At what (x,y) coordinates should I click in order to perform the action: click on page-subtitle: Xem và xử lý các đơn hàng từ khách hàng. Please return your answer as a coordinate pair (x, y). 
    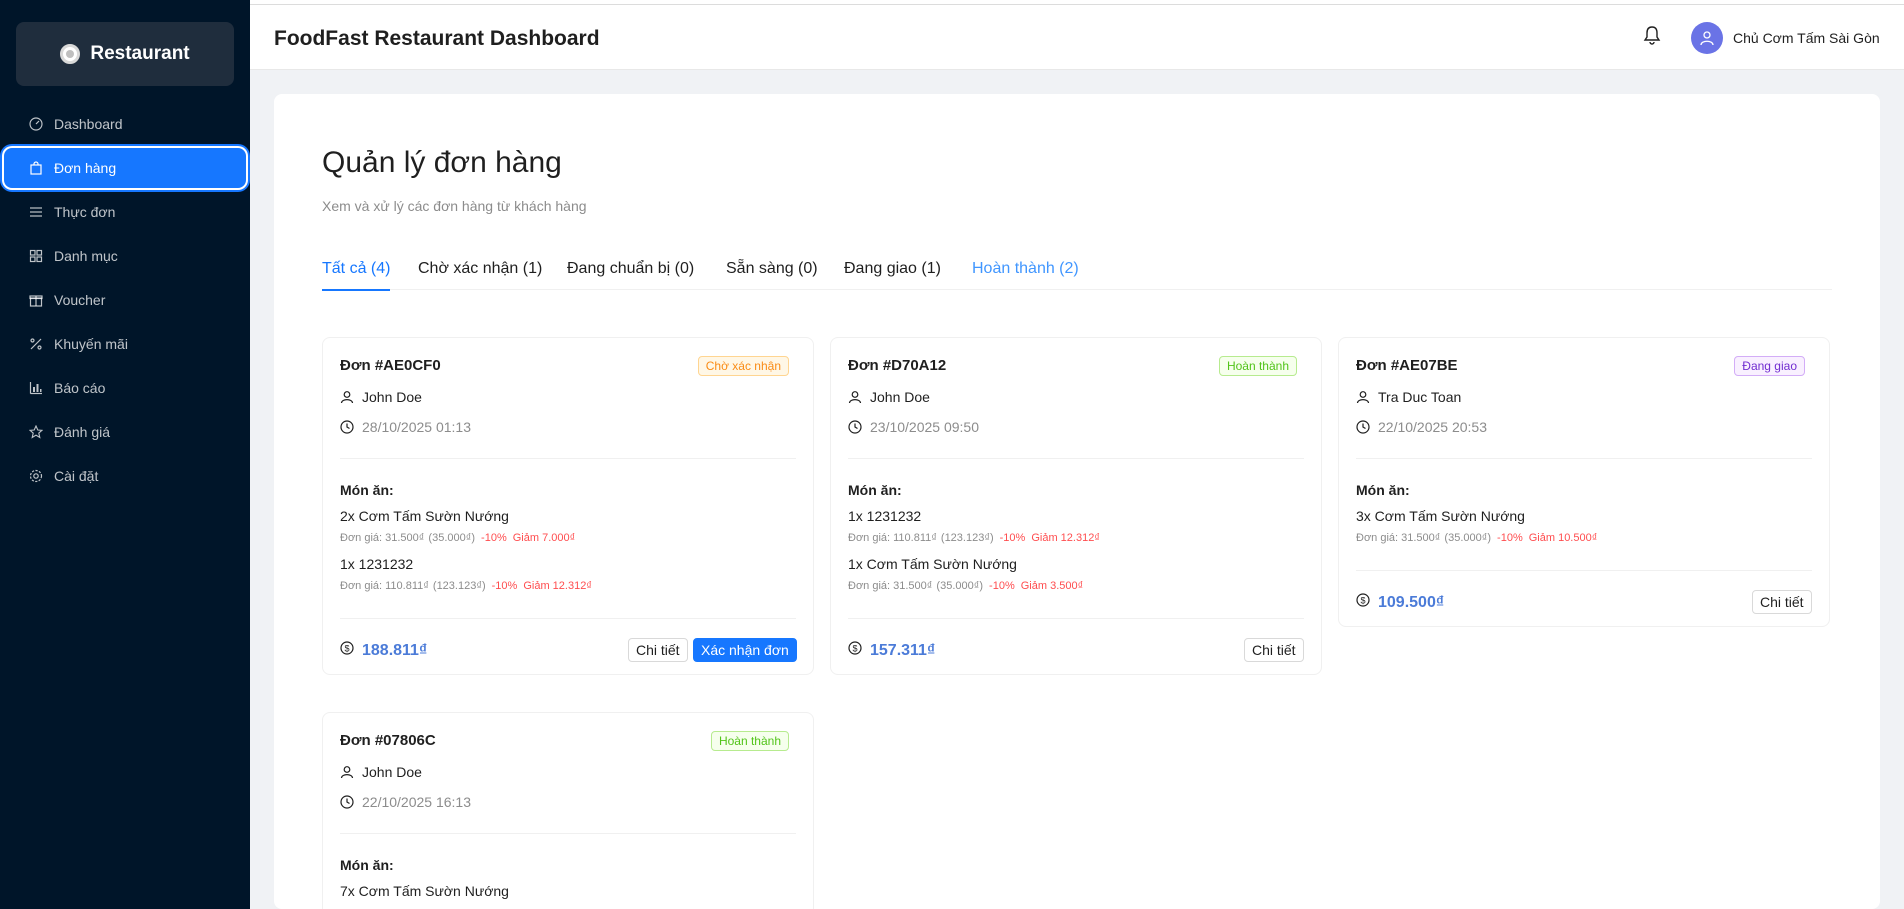
    Looking at the image, I should click on (454, 206).